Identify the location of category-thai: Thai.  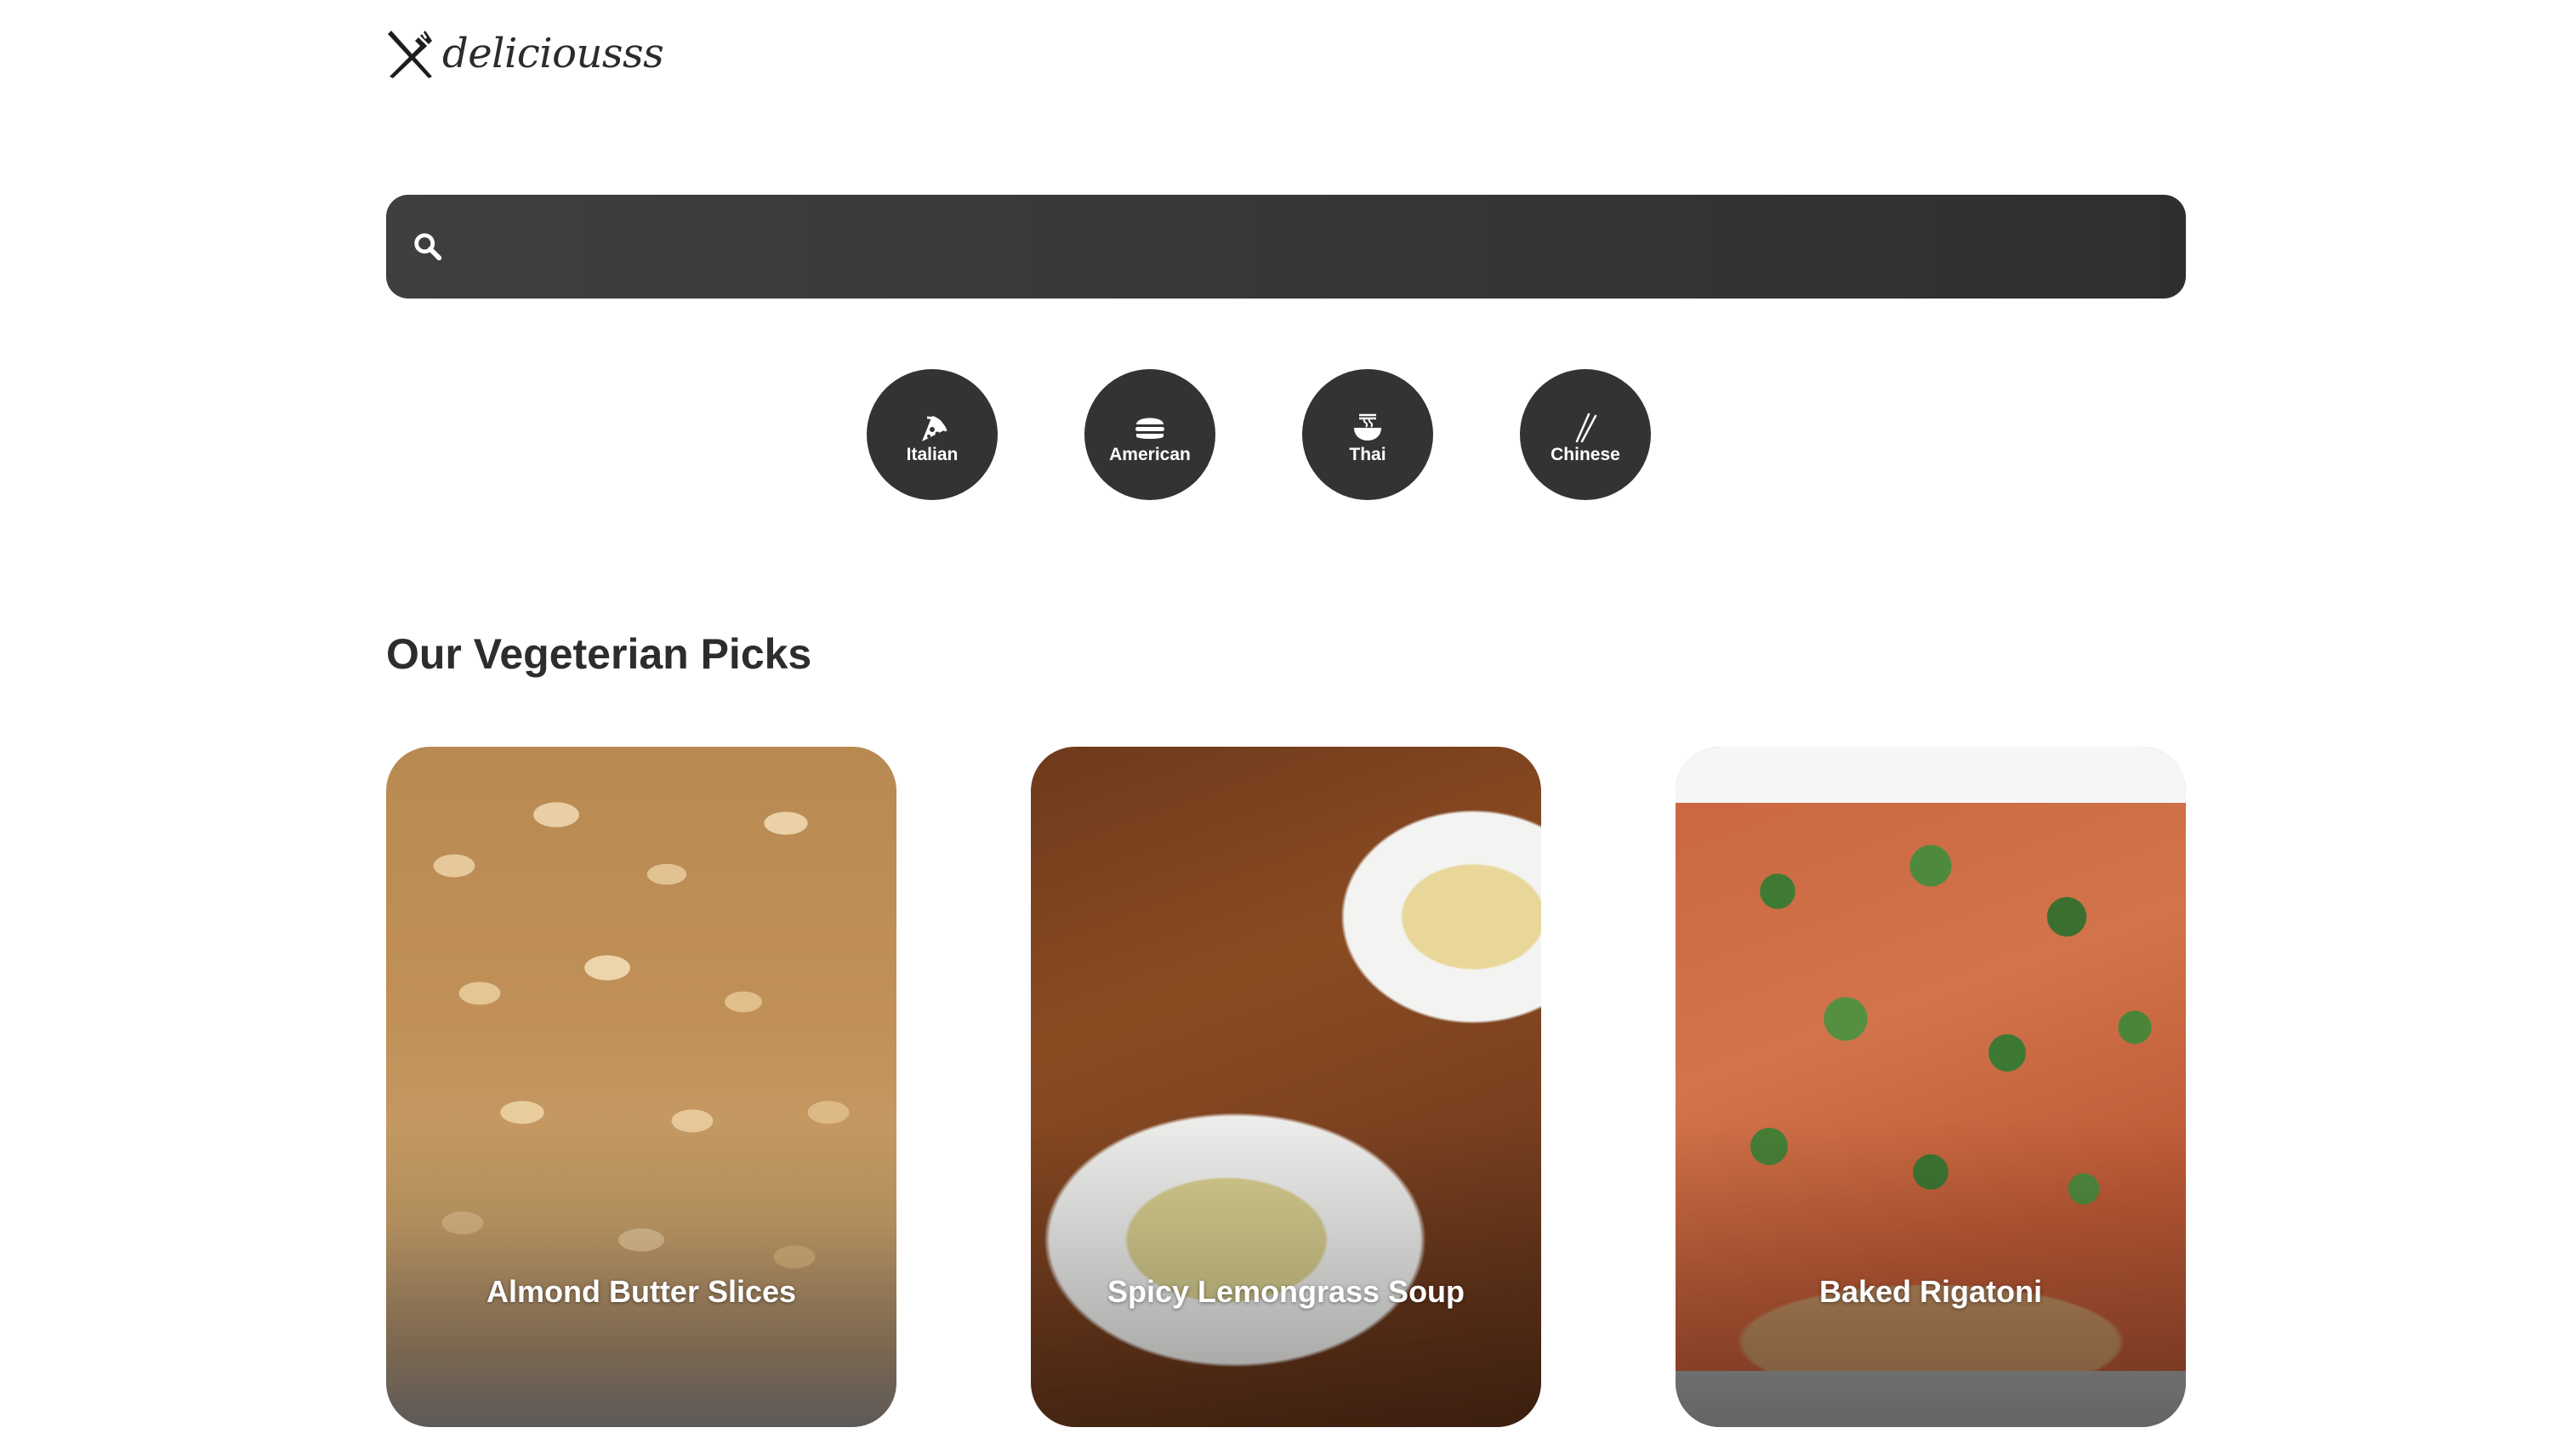
(1368, 434).